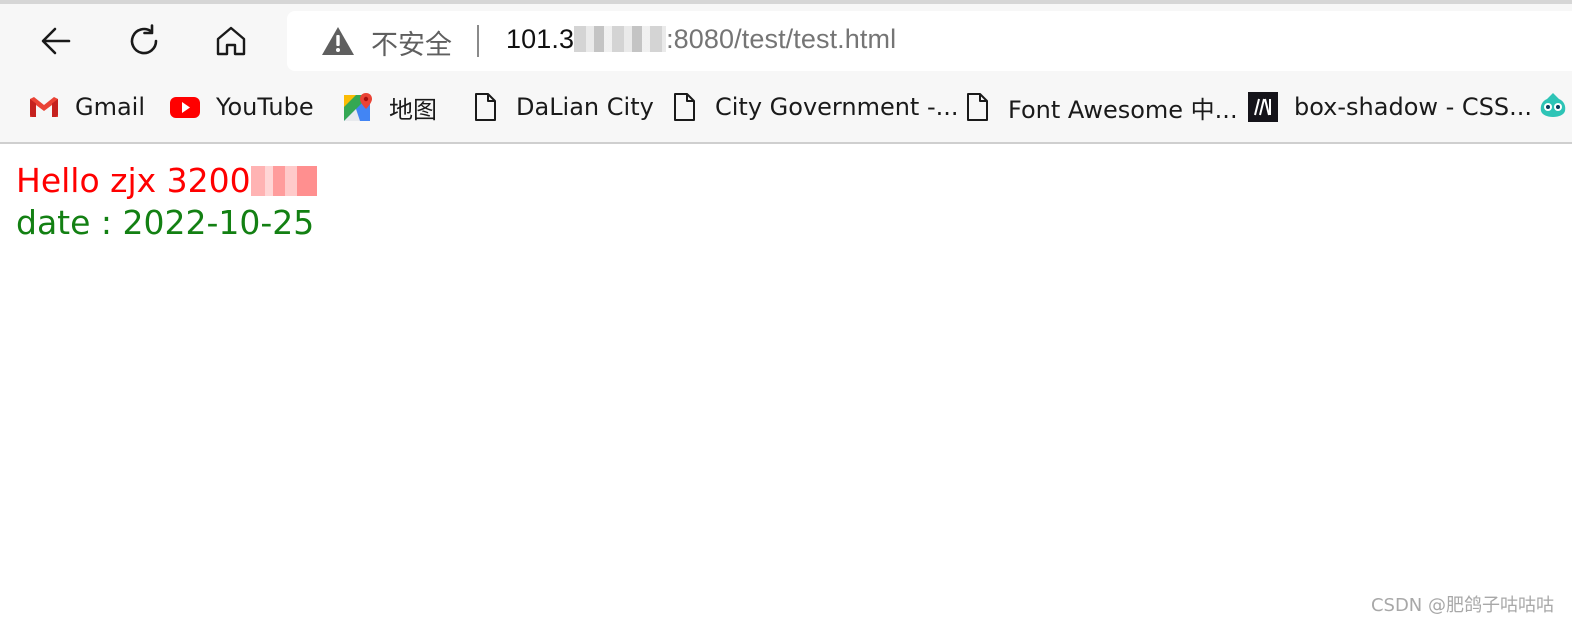 The image size is (1572, 626). What do you see at coordinates (540, 39) in the screenshot?
I see `url-host: 101.3` at bounding box center [540, 39].